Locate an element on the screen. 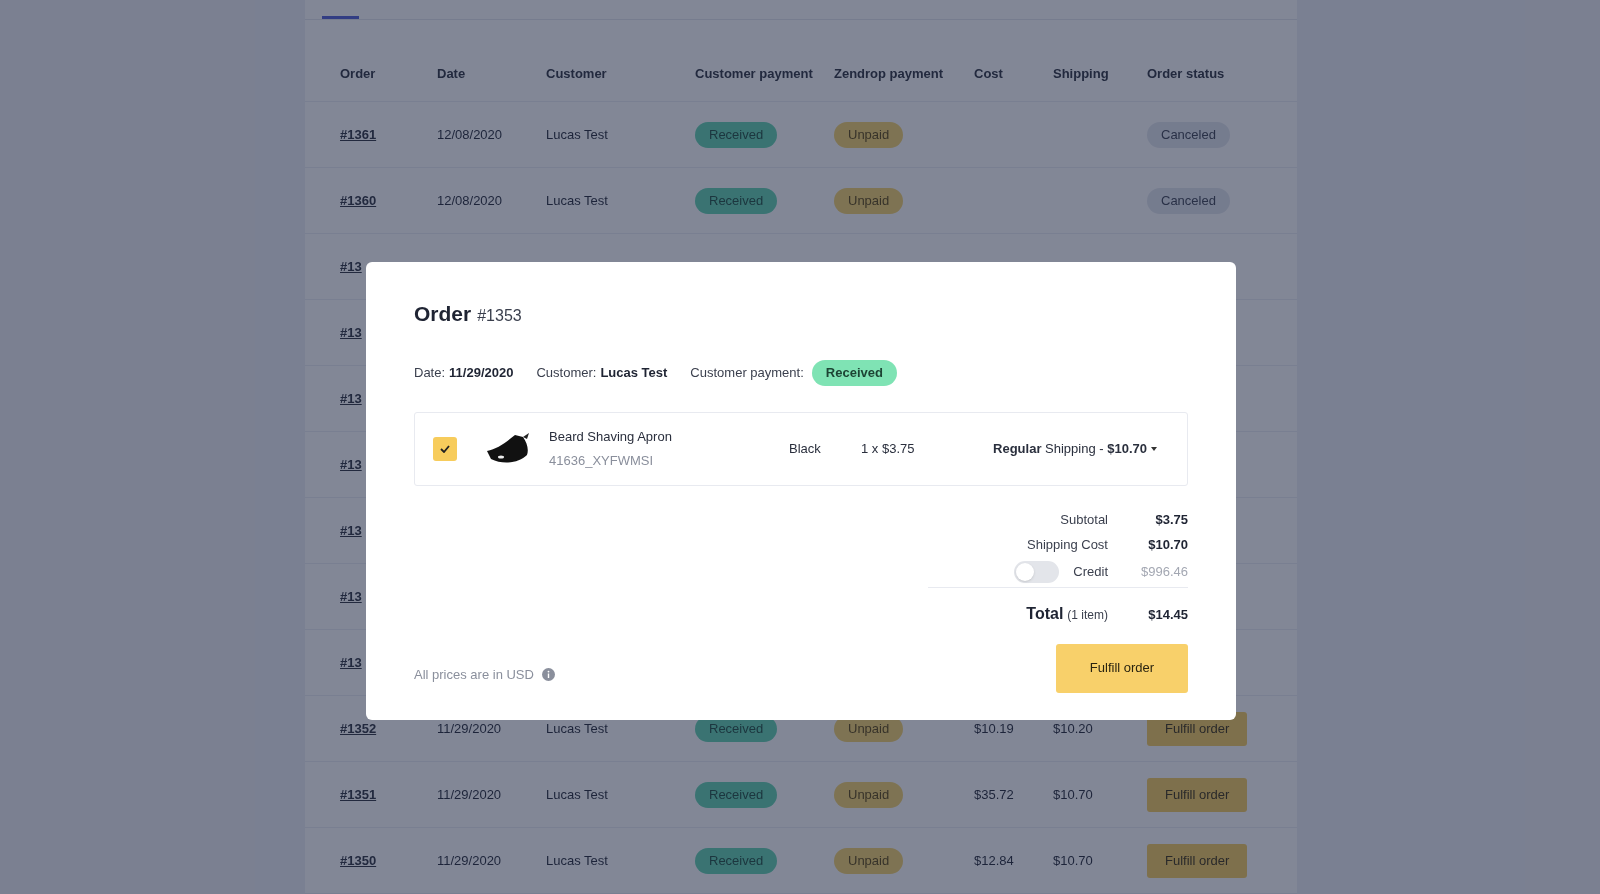 The width and height of the screenshot is (1600, 894). summary-label: Subtotal is located at coordinates (1084, 520).